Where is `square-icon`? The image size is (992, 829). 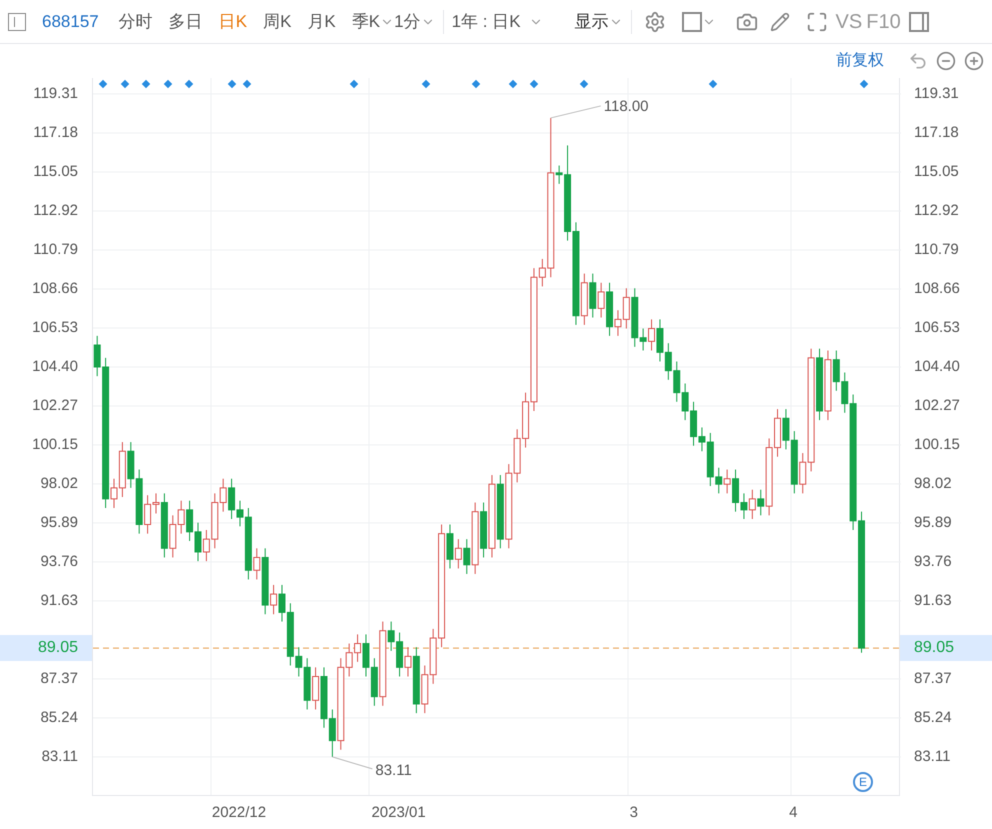
square-icon is located at coordinates (692, 22).